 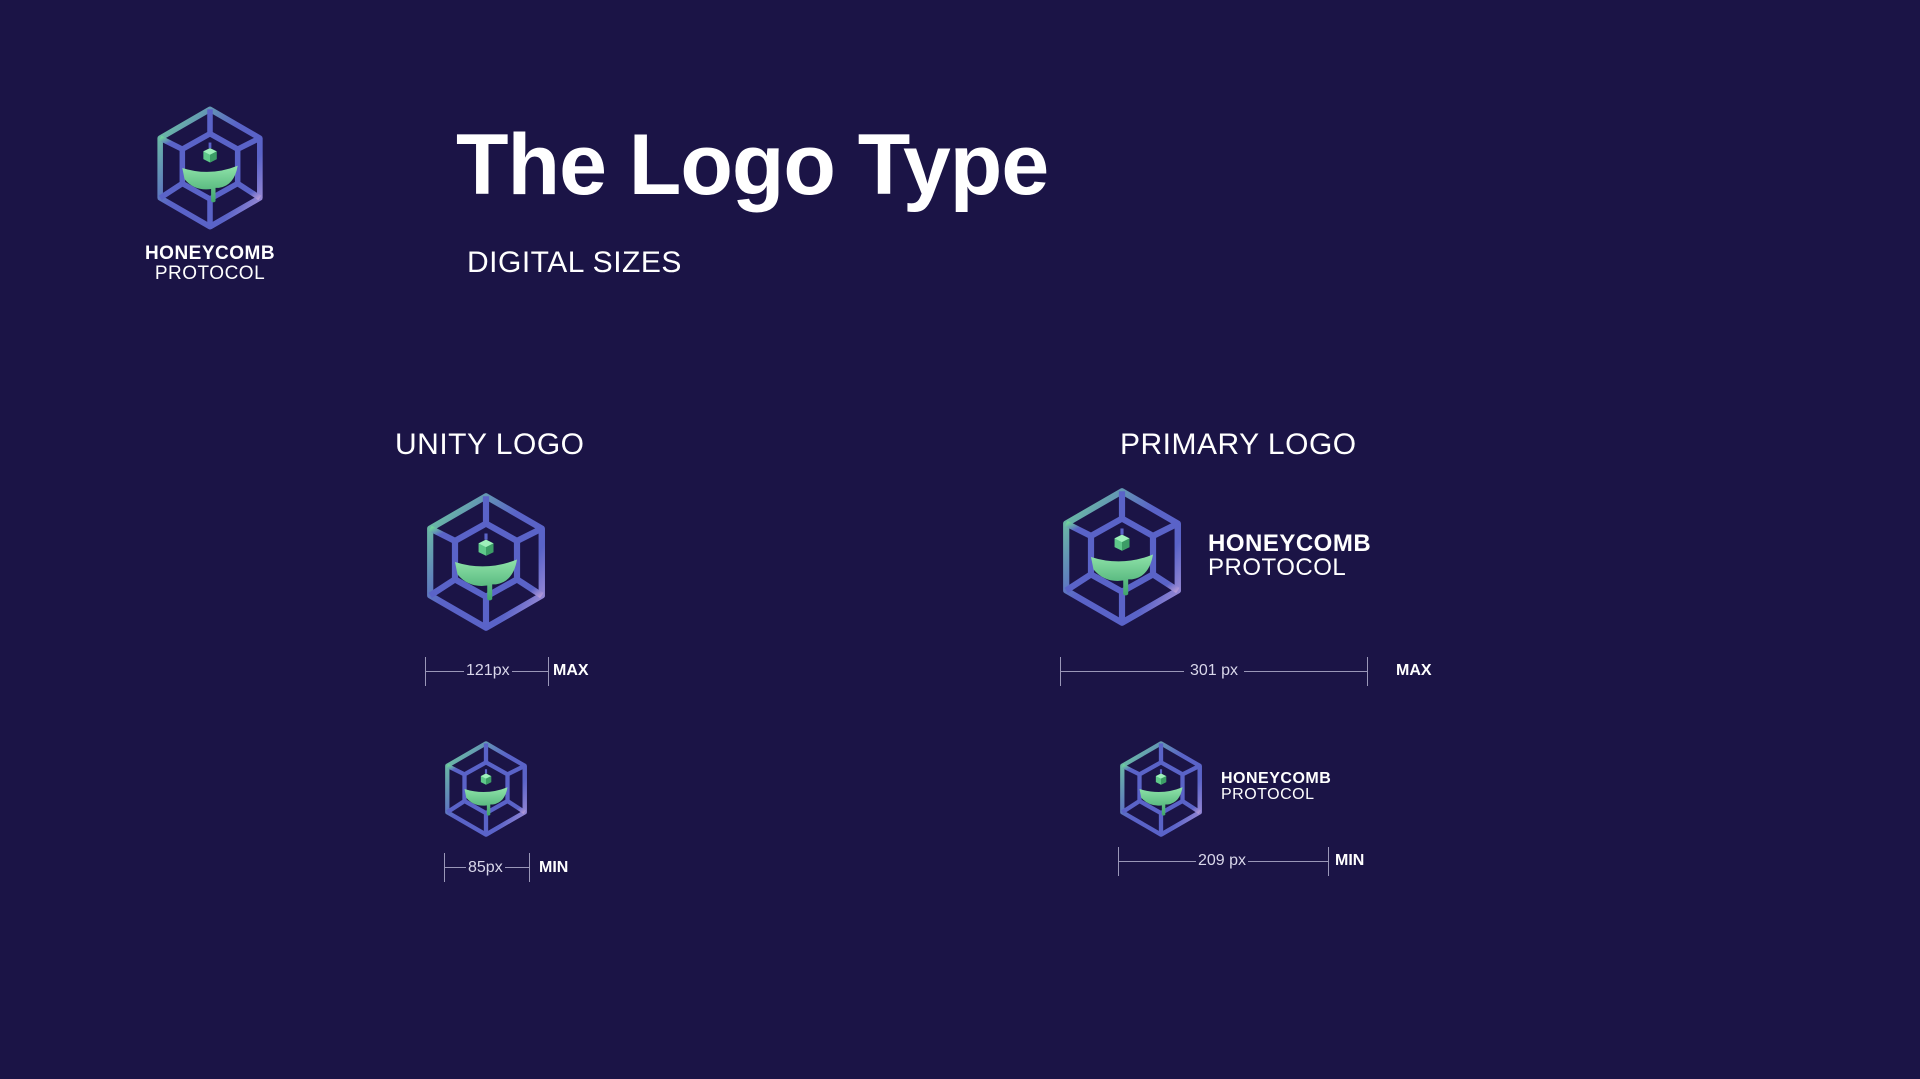 What do you see at coordinates (1238, 444) in the screenshot?
I see `primary-logo-heading: PRIMARY LOGO` at bounding box center [1238, 444].